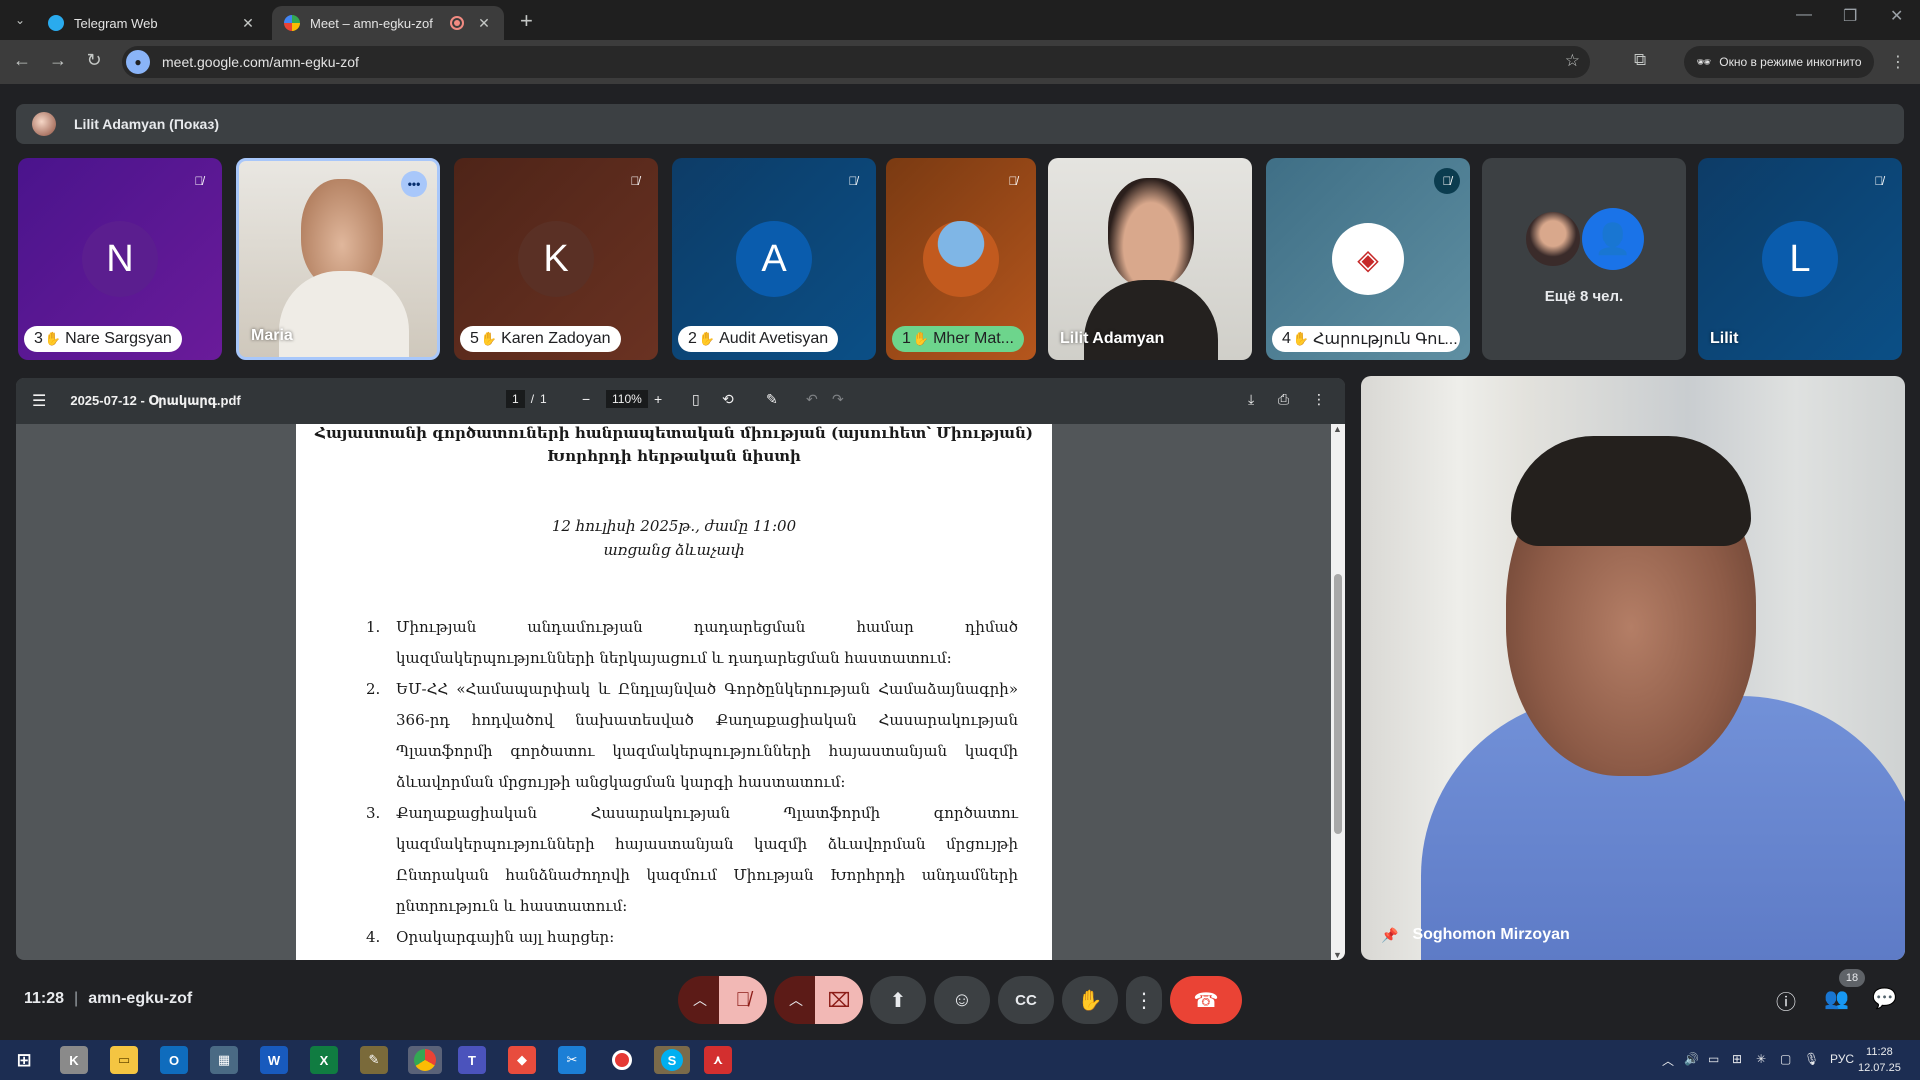 This screenshot has width=1920, height=1080. I want to click on audio-options-chevron-icon: ︿, so click(700, 1000).